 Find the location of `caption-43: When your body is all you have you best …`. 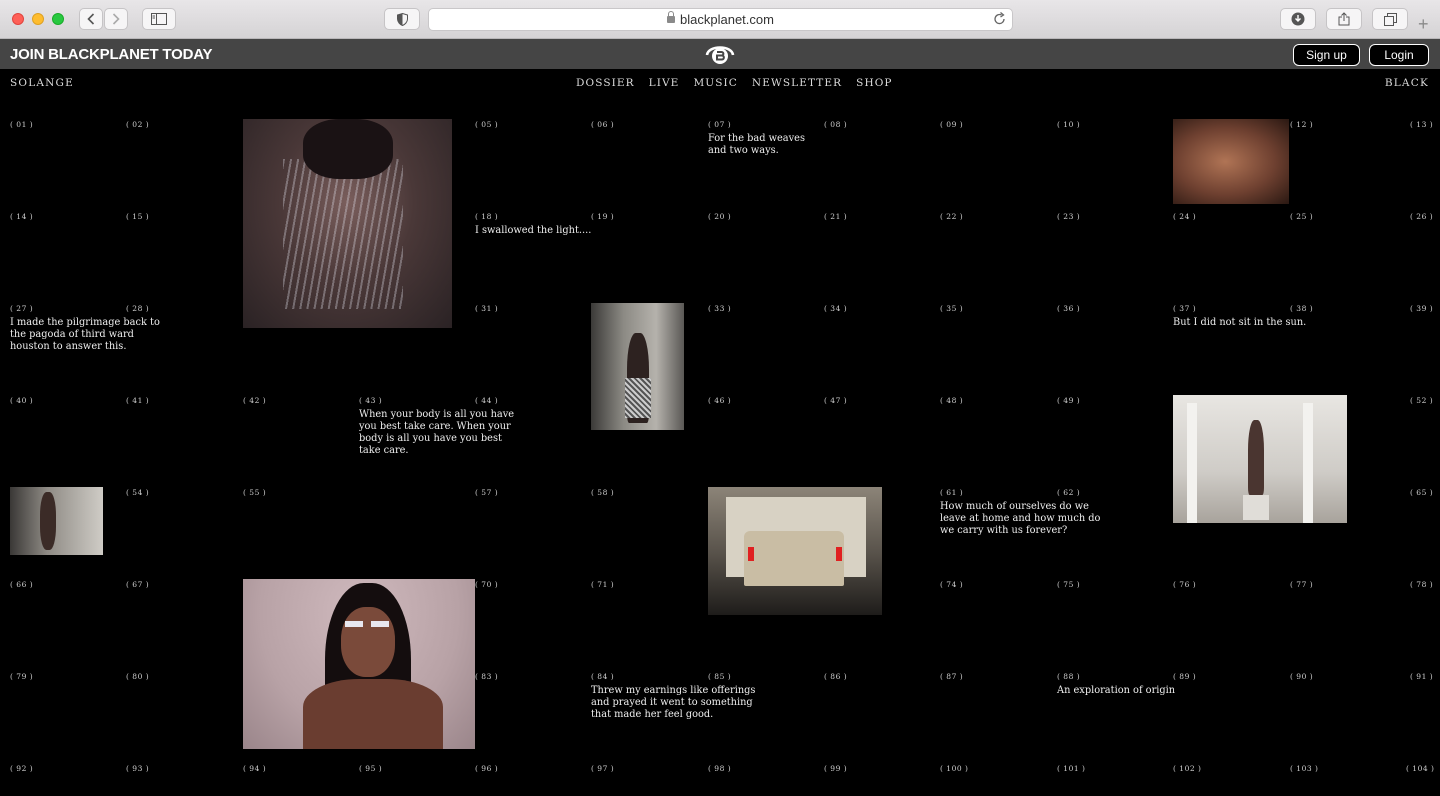

caption-43: When your body is all you have you best … is located at coordinates (441, 433).